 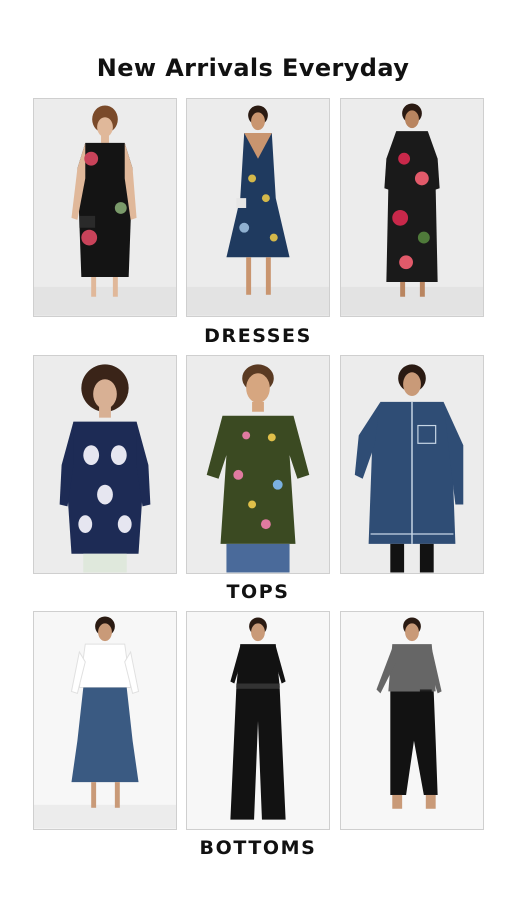 What do you see at coordinates (253, 592) in the screenshot?
I see `section-label-tops: TOPS` at bounding box center [253, 592].